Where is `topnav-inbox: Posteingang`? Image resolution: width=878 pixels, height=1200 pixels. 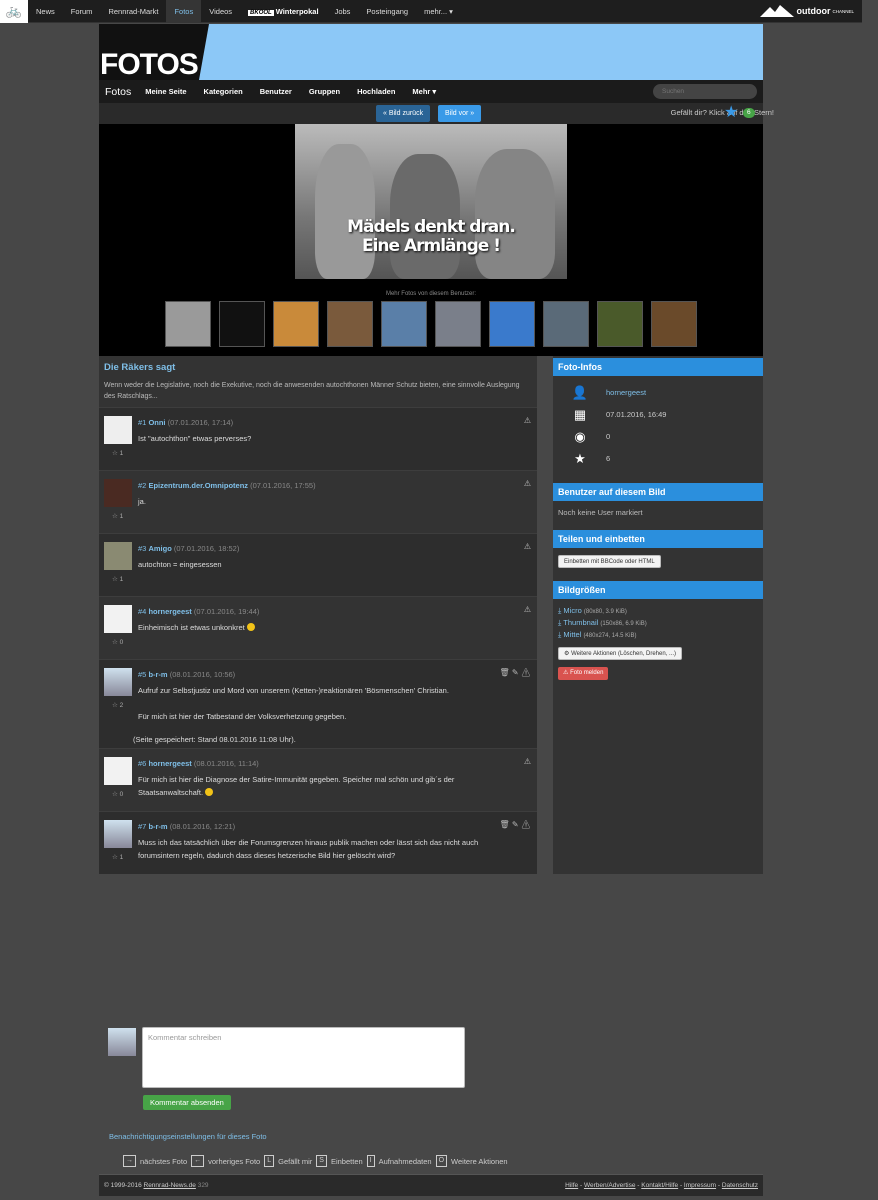
topnav-inbox: Posteingang is located at coordinates (387, 11).